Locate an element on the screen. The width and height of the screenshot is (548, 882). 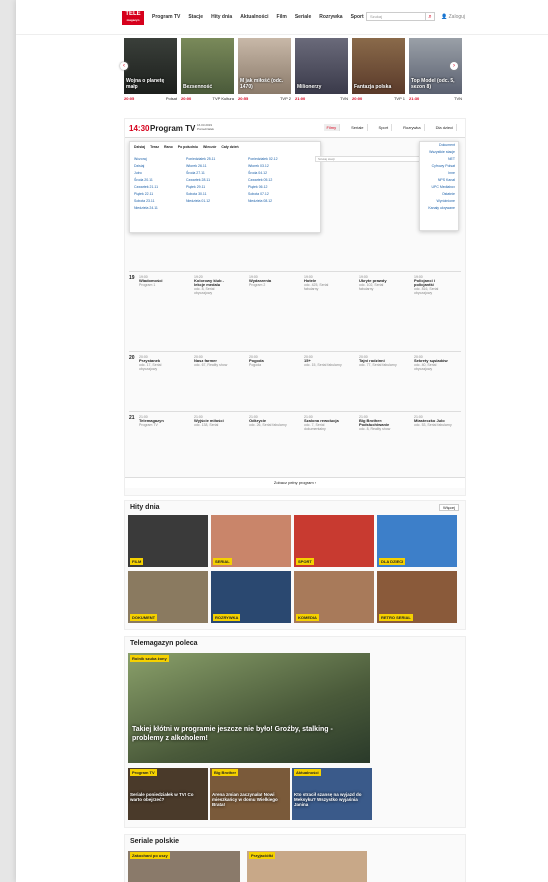
strip-tile: Bezsenność is located at coordinates (207, 66).